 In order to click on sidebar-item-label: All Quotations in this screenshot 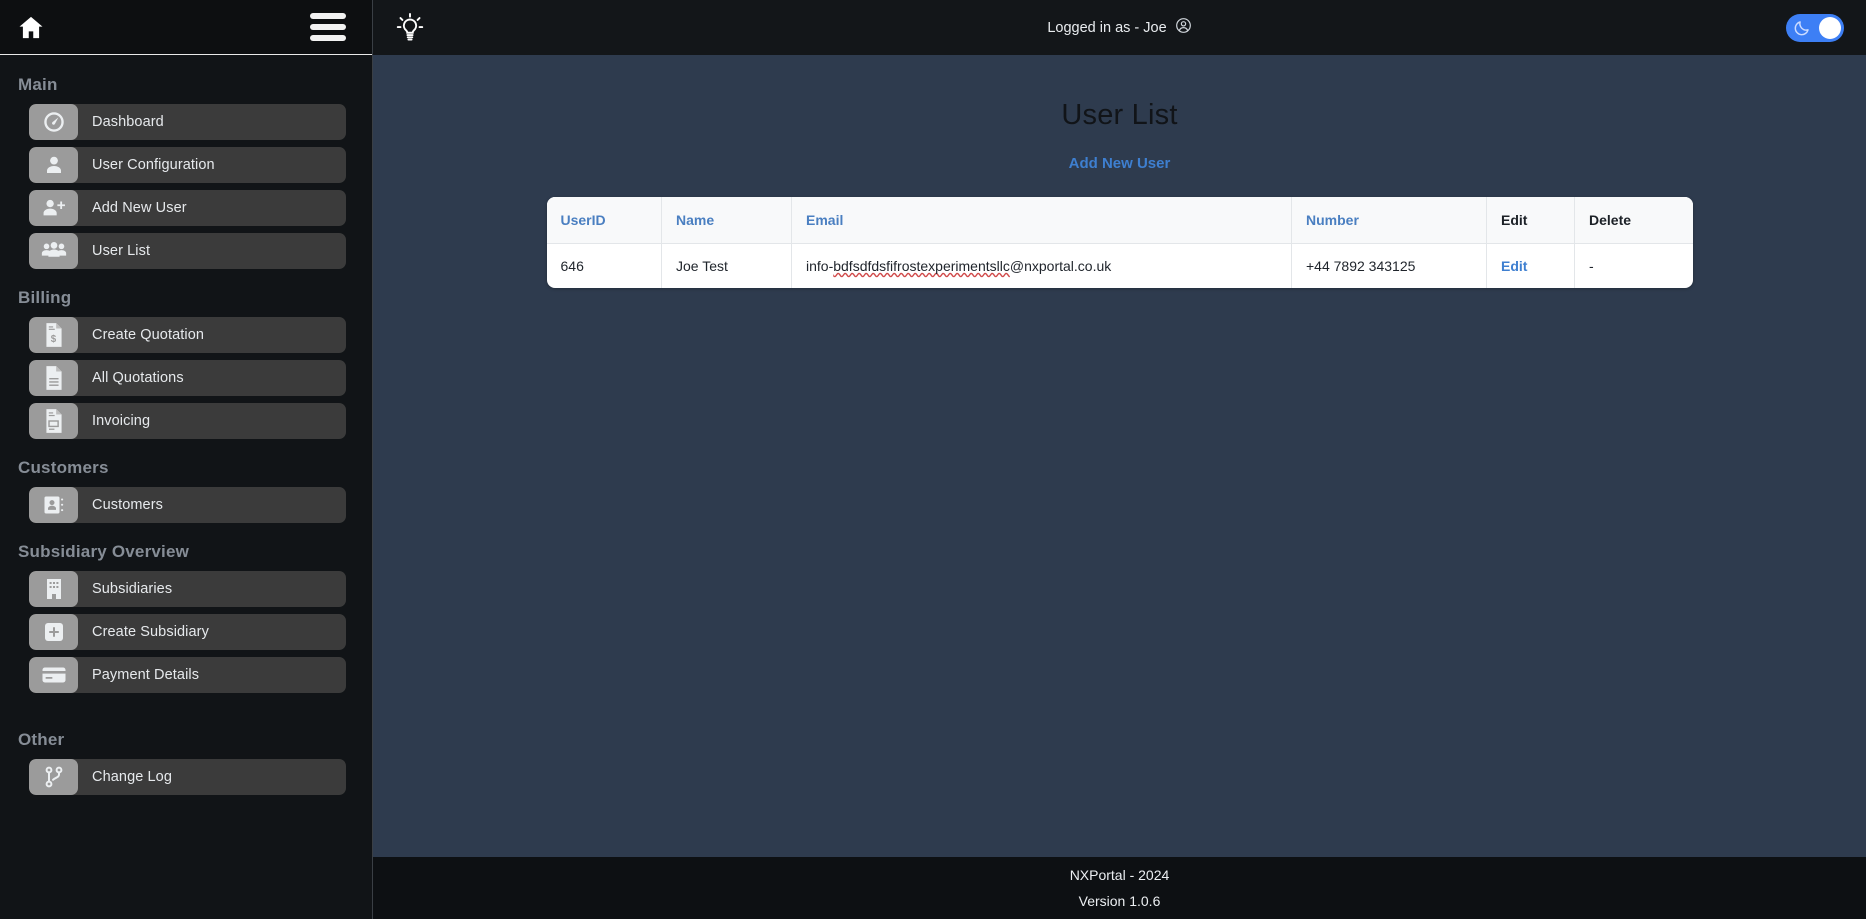, I will do `click(138, 378)`.